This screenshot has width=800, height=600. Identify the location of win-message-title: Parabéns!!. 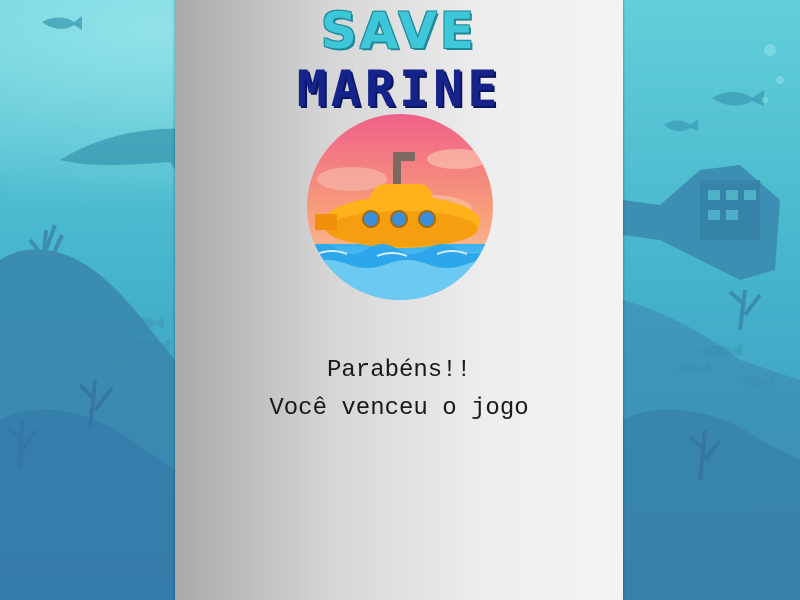
(399, 370).